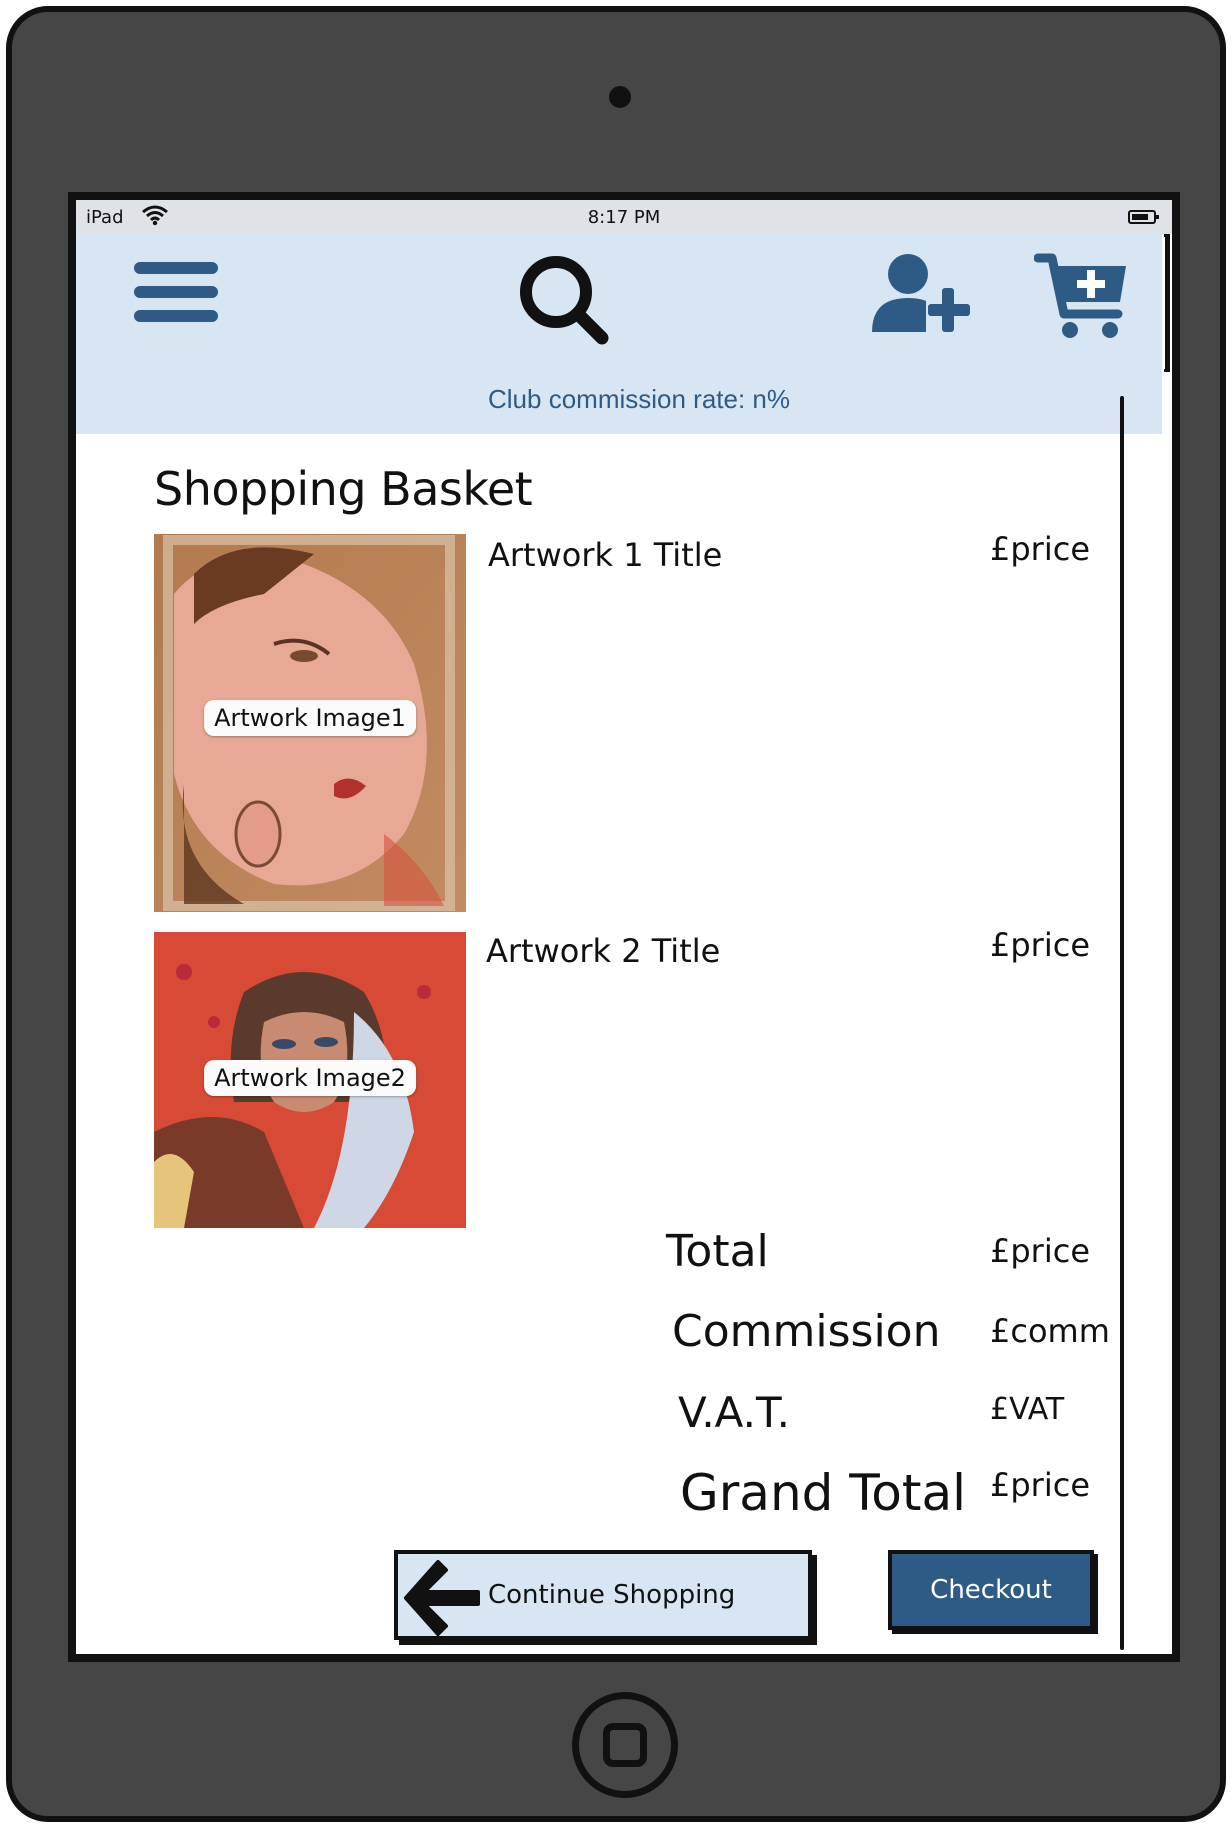 The image size is (1232, 1832). Describe the element at coordinates (924, 294) in the screenshot. I see `add-user-icon` at that location.